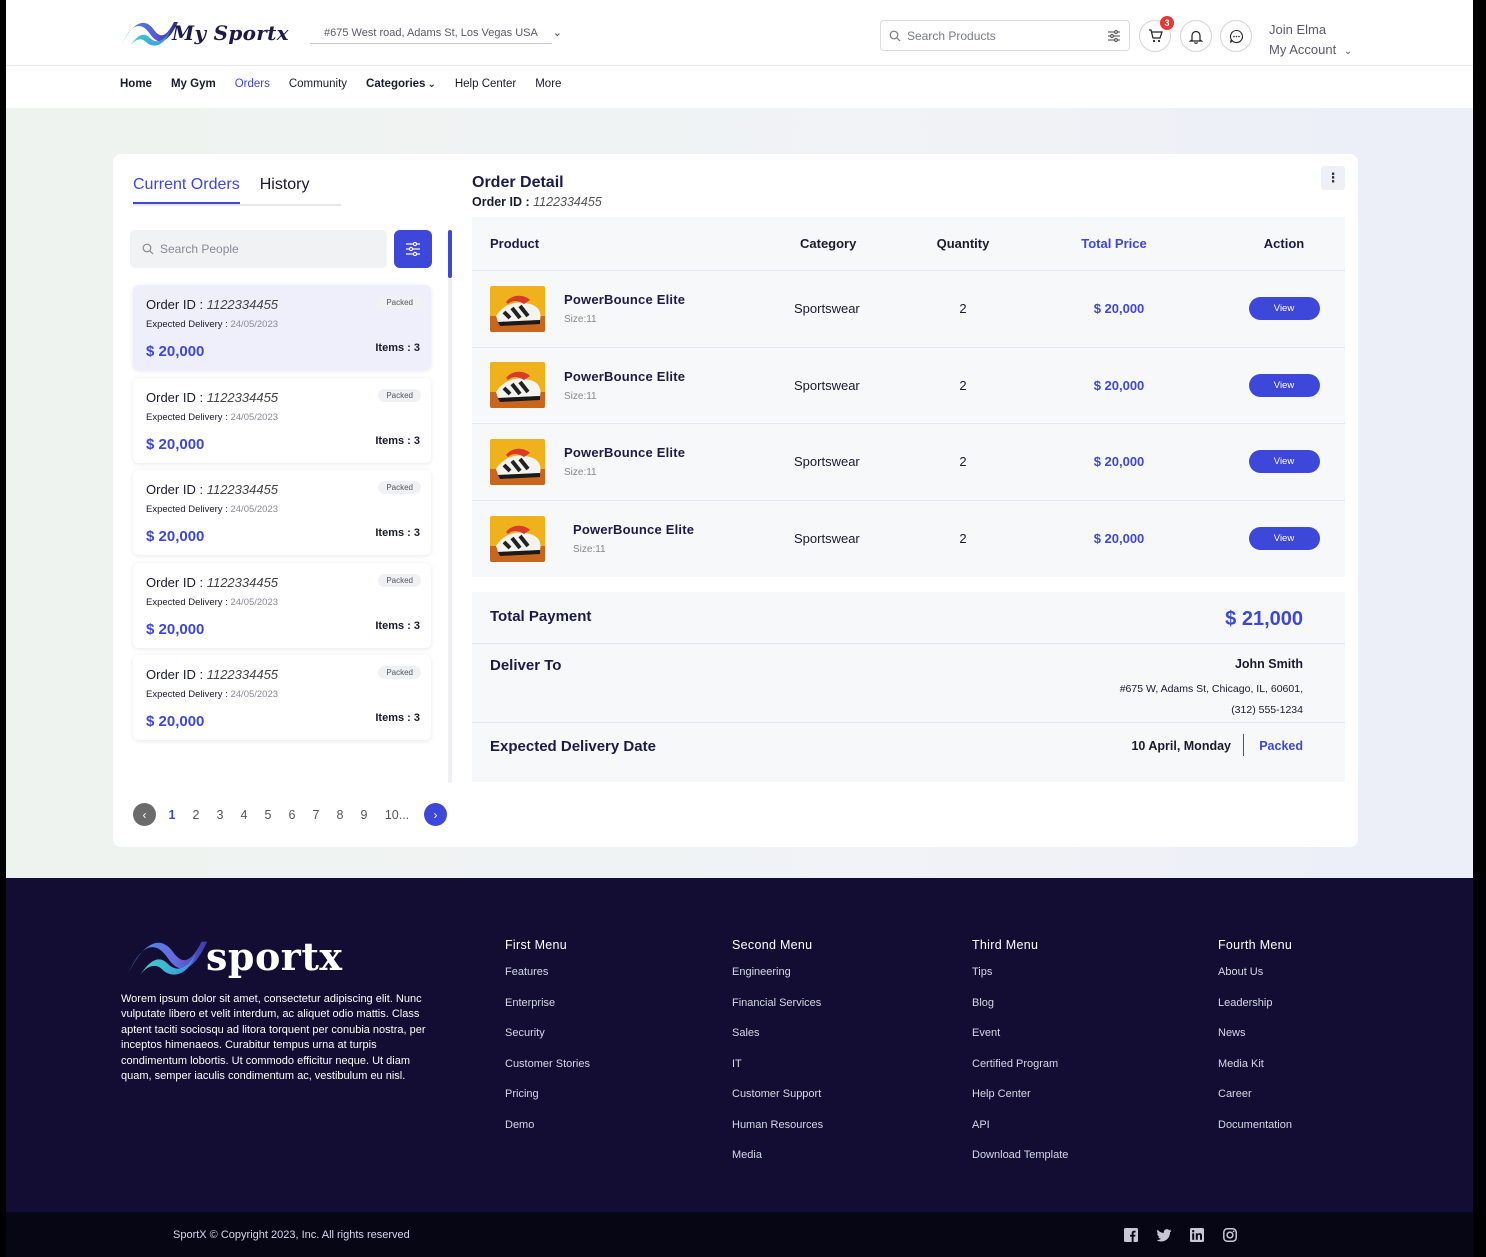 Image resolution: width=1486 pixels, height=1257 pixels. I want to click on footer-link: Human Resources, so click(777, 1134).